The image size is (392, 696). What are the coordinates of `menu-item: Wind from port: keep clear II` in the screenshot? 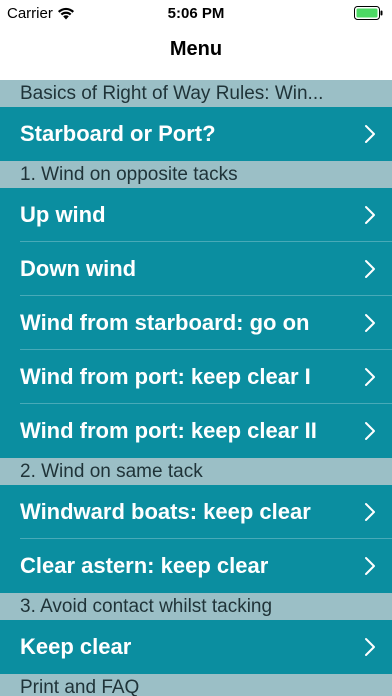 It's located at (196, 431).